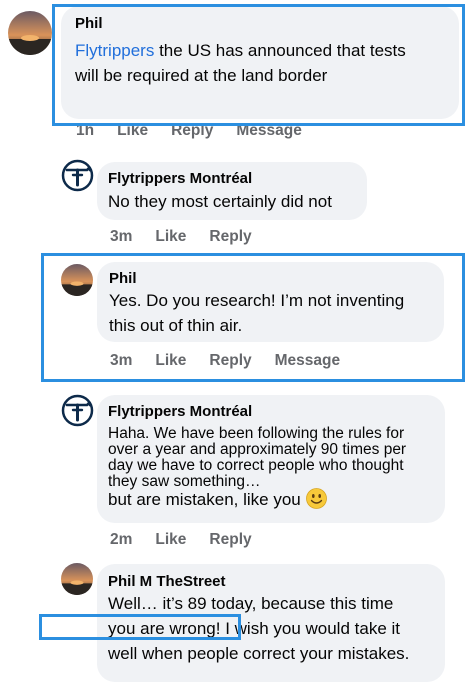 This screenshot has height=693, width=468. Describe the element at coordinates (220, 201) in the screenshot. I see `comment-text: No they most certainly did not` at that location.